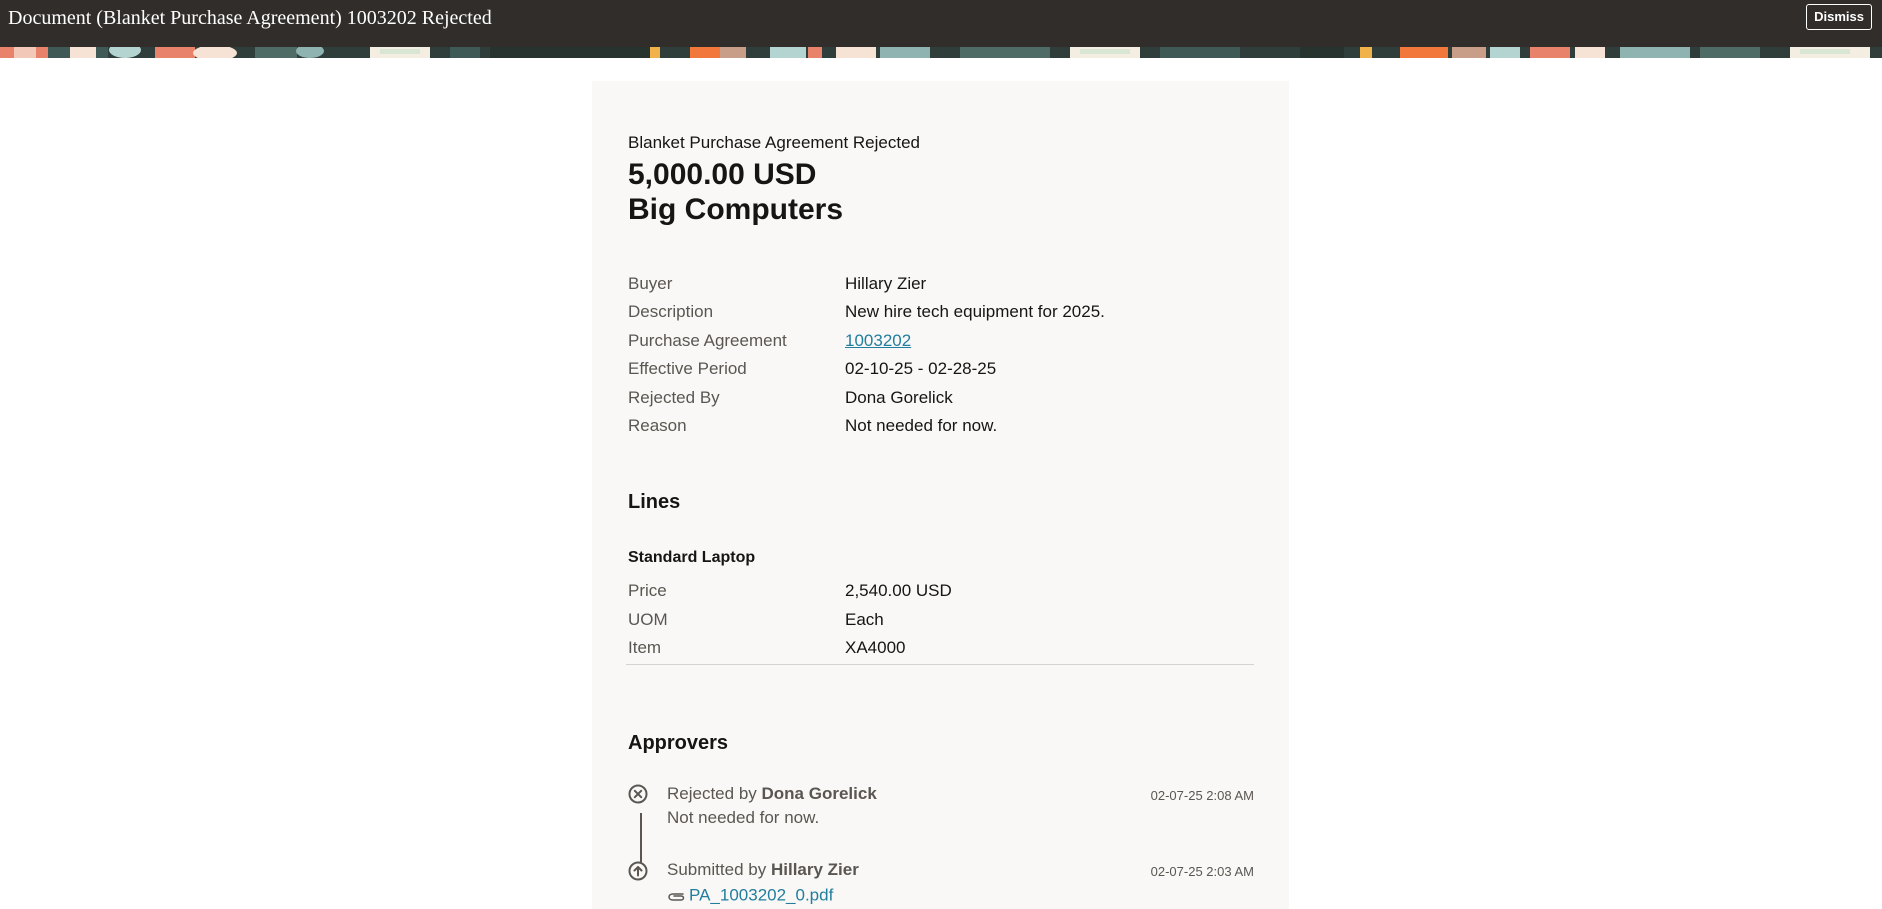  I want to click on document-status-subtitle: Blanket Purchase Agreement Rejected, so click(774, 142).